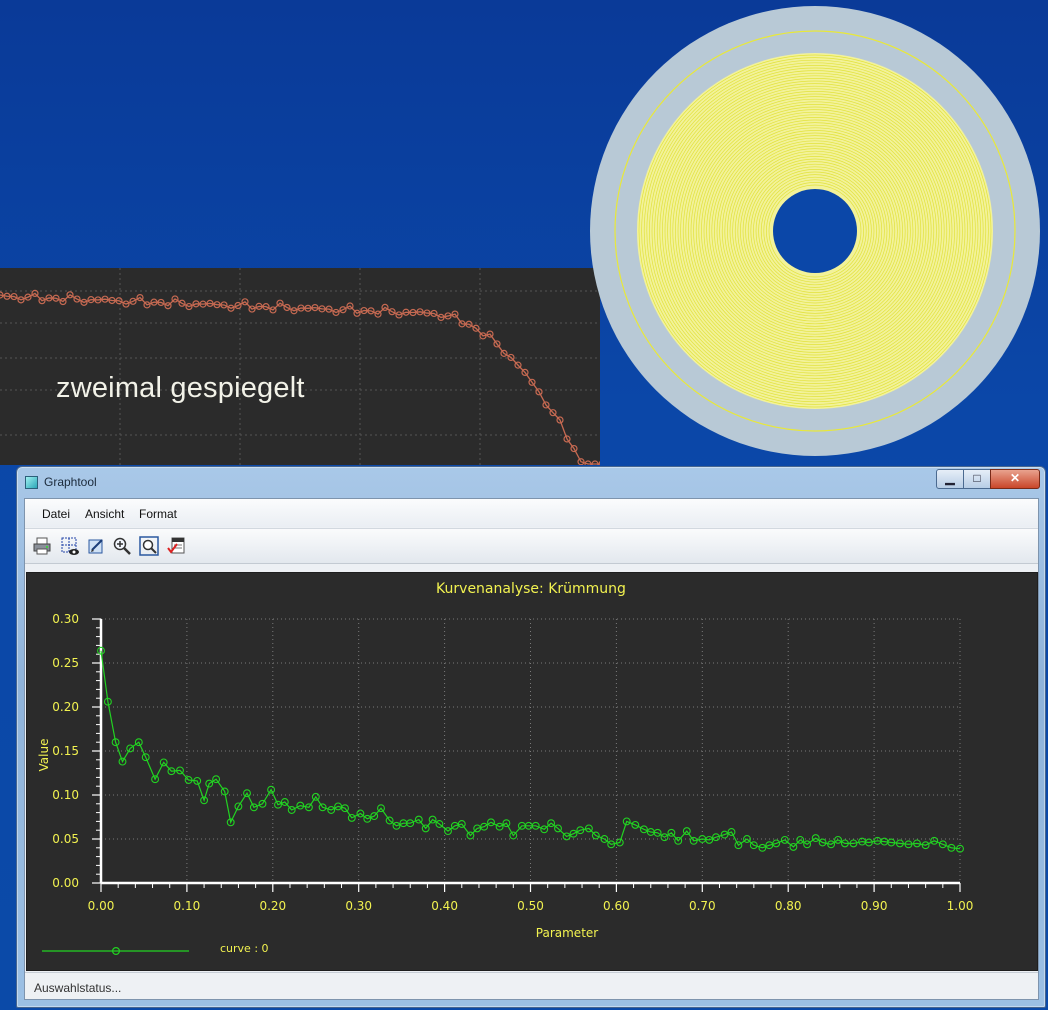  I want to click on export-icon, so click(177, 546).